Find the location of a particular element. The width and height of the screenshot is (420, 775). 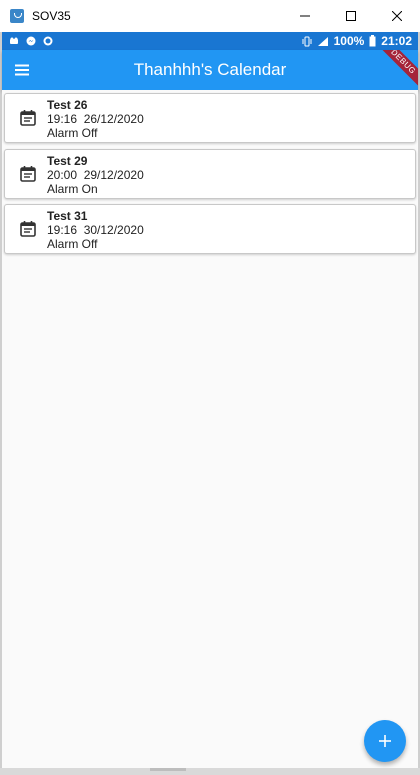

minimize-icon is located at coordinates (305, 16).